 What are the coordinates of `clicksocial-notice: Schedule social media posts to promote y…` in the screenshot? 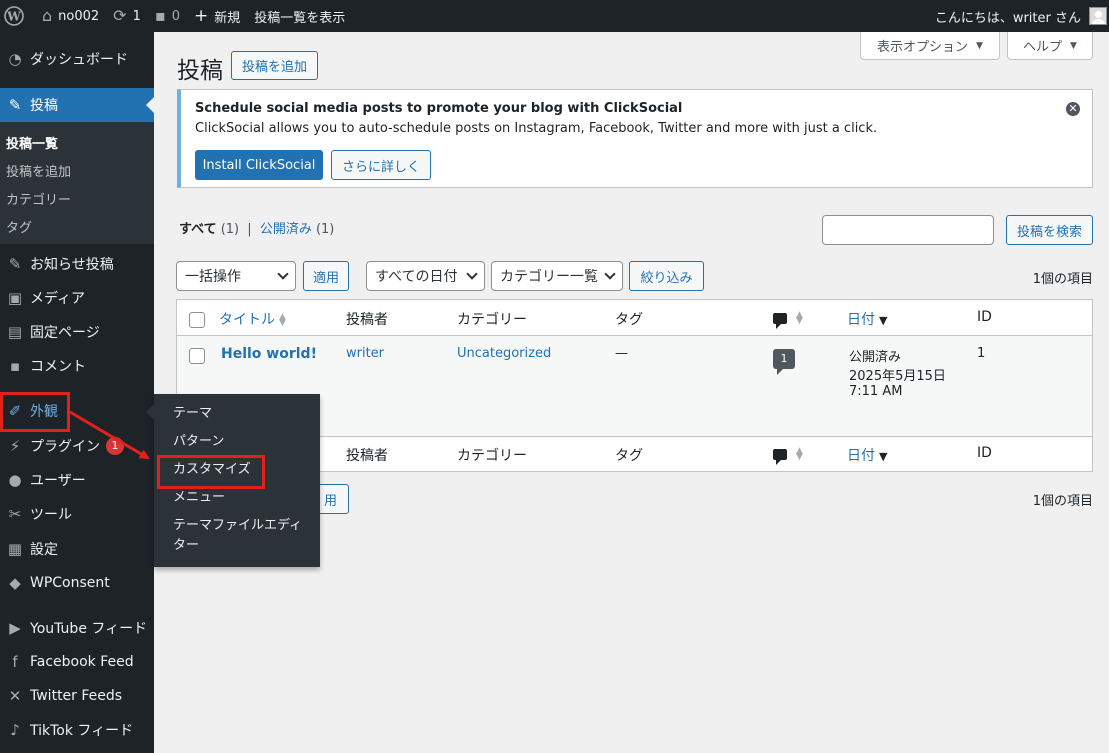 It's located at (635, 138).